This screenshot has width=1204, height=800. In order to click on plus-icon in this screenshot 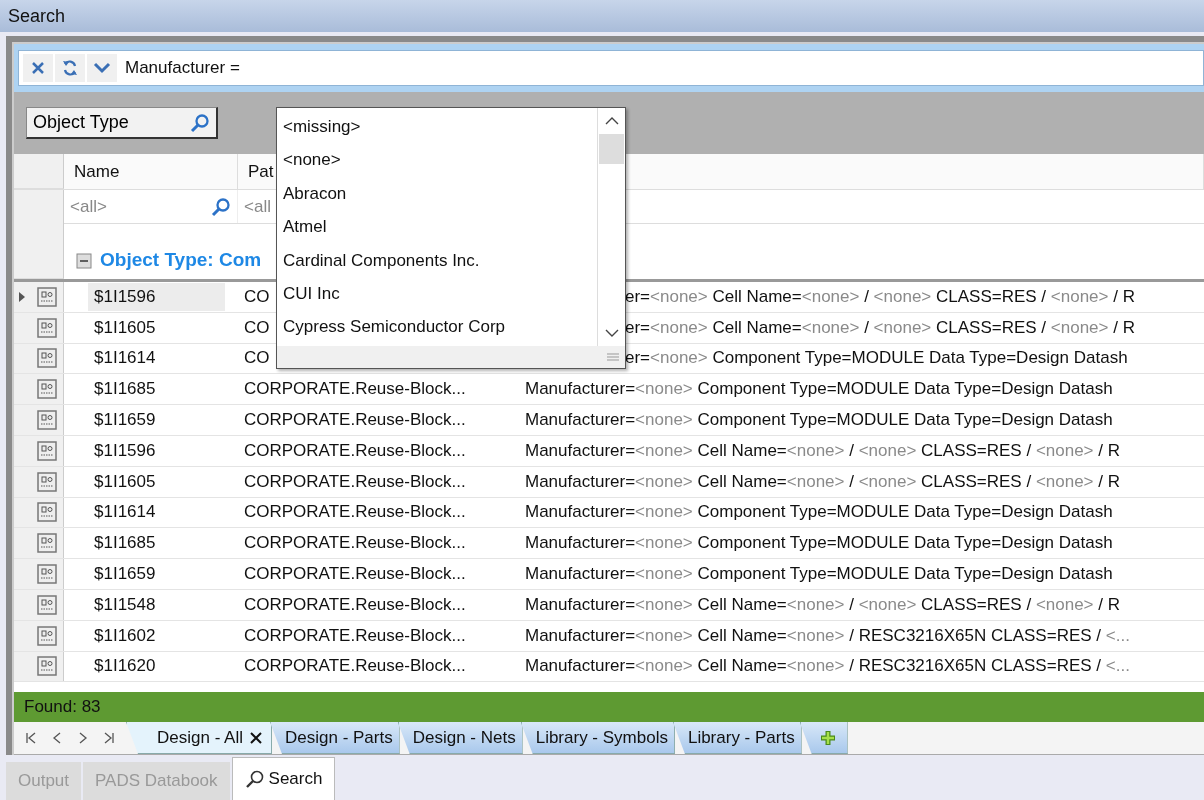, I will do `click(827, 737)`.